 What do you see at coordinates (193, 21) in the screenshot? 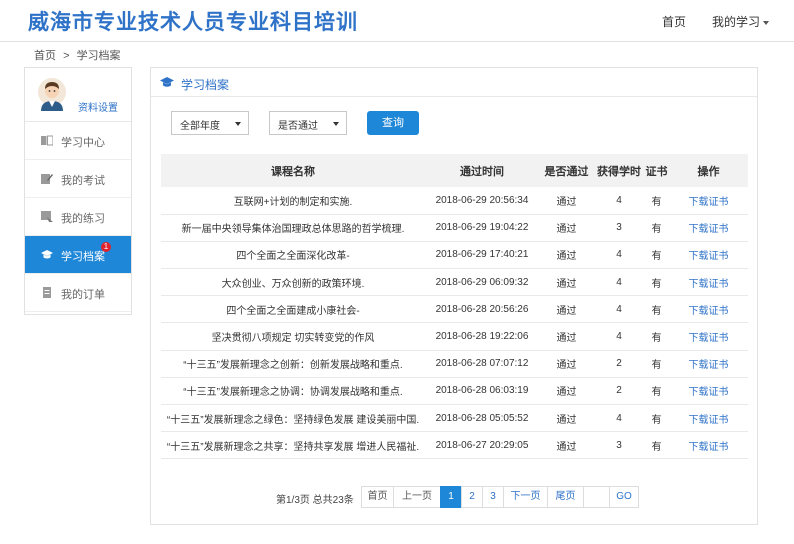
I see `site-title: 威海市专业技术人员专业科目培训` at bounding box center [193, 21].